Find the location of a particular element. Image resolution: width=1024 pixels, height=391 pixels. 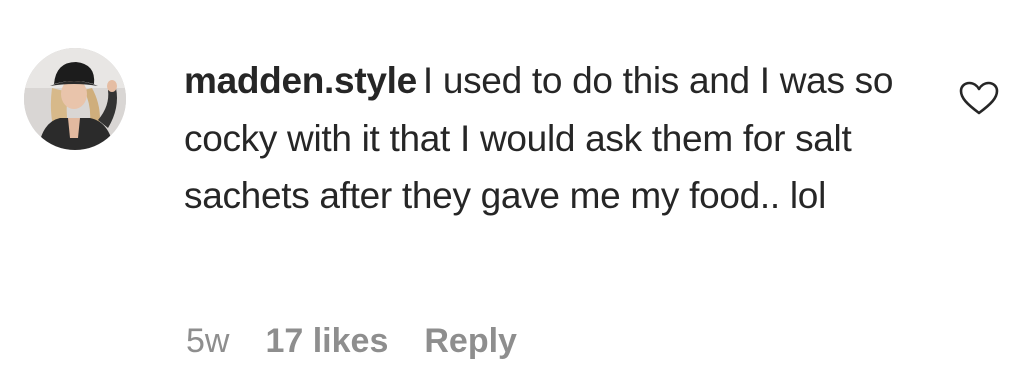

avatar-image is located at coordinates (75, 99).